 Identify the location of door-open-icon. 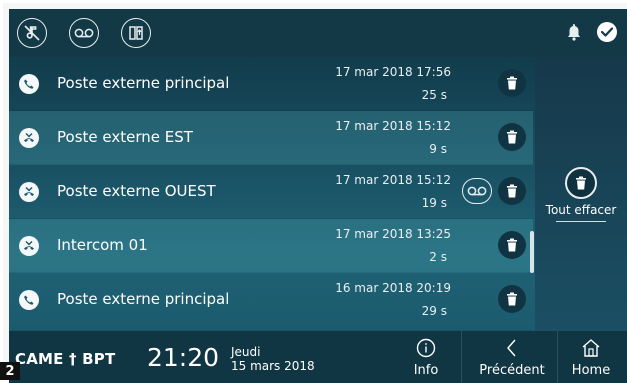
(136, 33).